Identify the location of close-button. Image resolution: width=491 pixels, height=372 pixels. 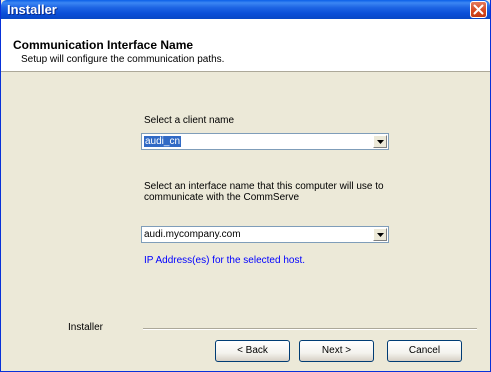
(478, 9).